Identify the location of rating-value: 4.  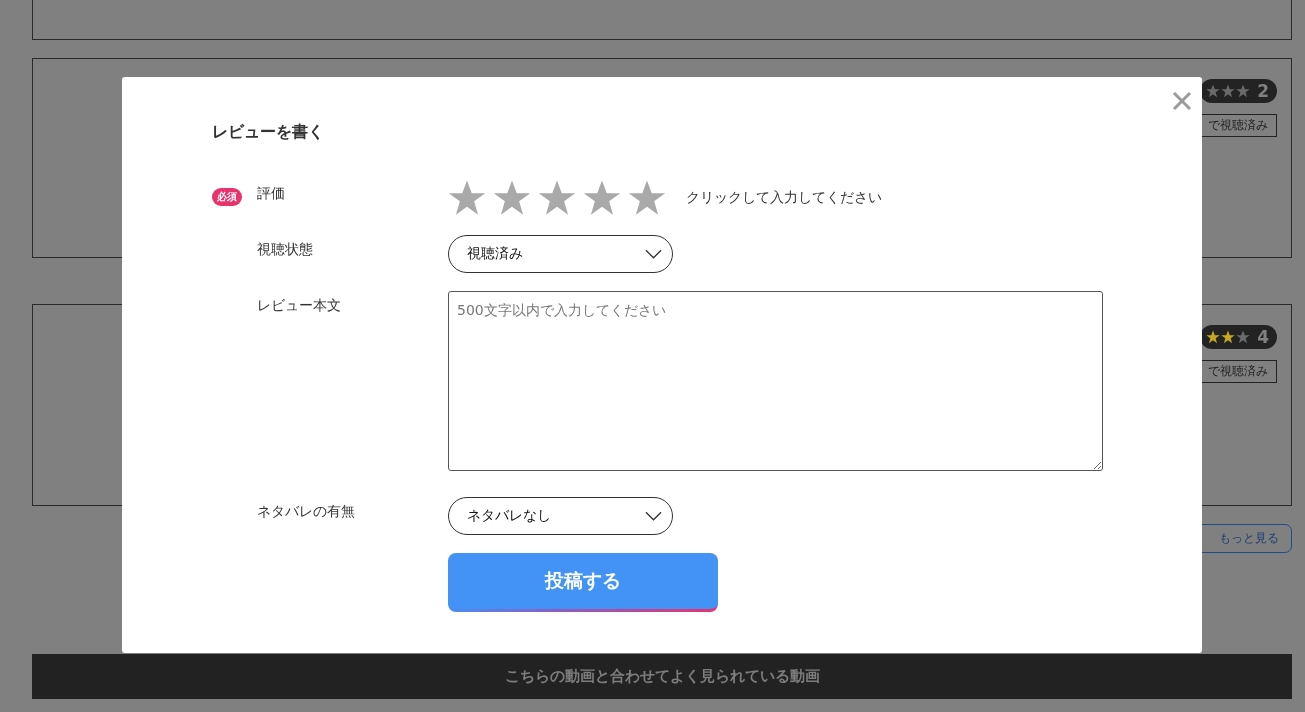
(1263, 337).